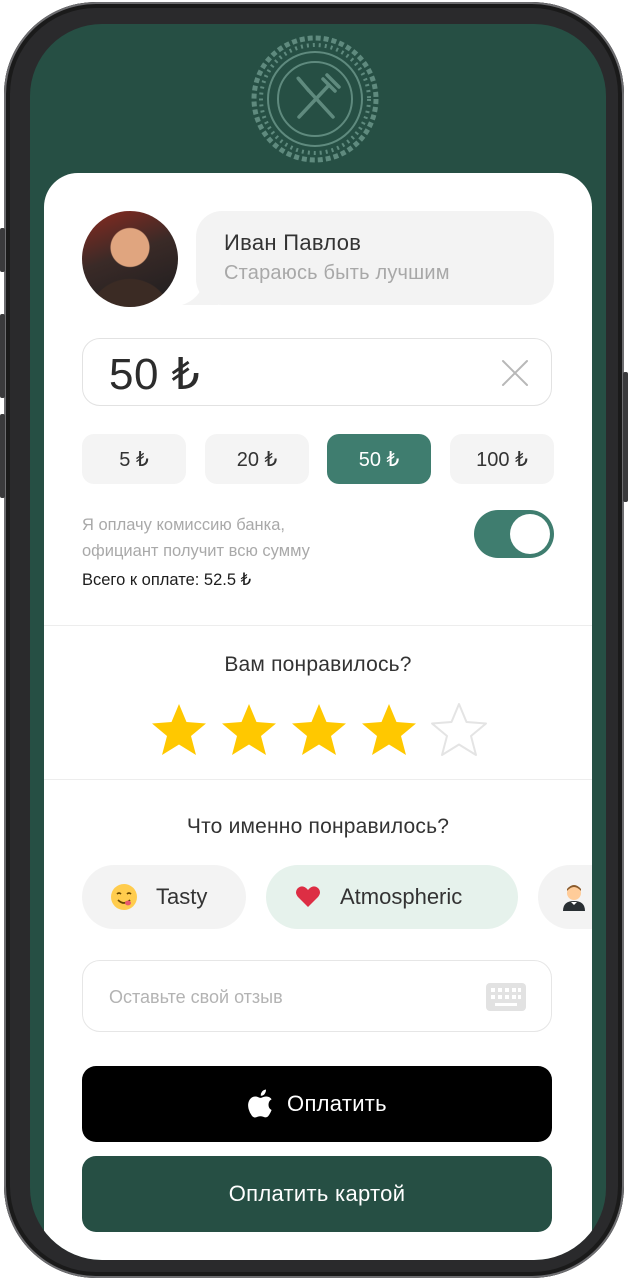 The width and height of the screenshot is (628, 1280). Describe the element at coordinates (134, 459) in the screenshot. I see `tip-preset-5: 5 ₺` at that location.